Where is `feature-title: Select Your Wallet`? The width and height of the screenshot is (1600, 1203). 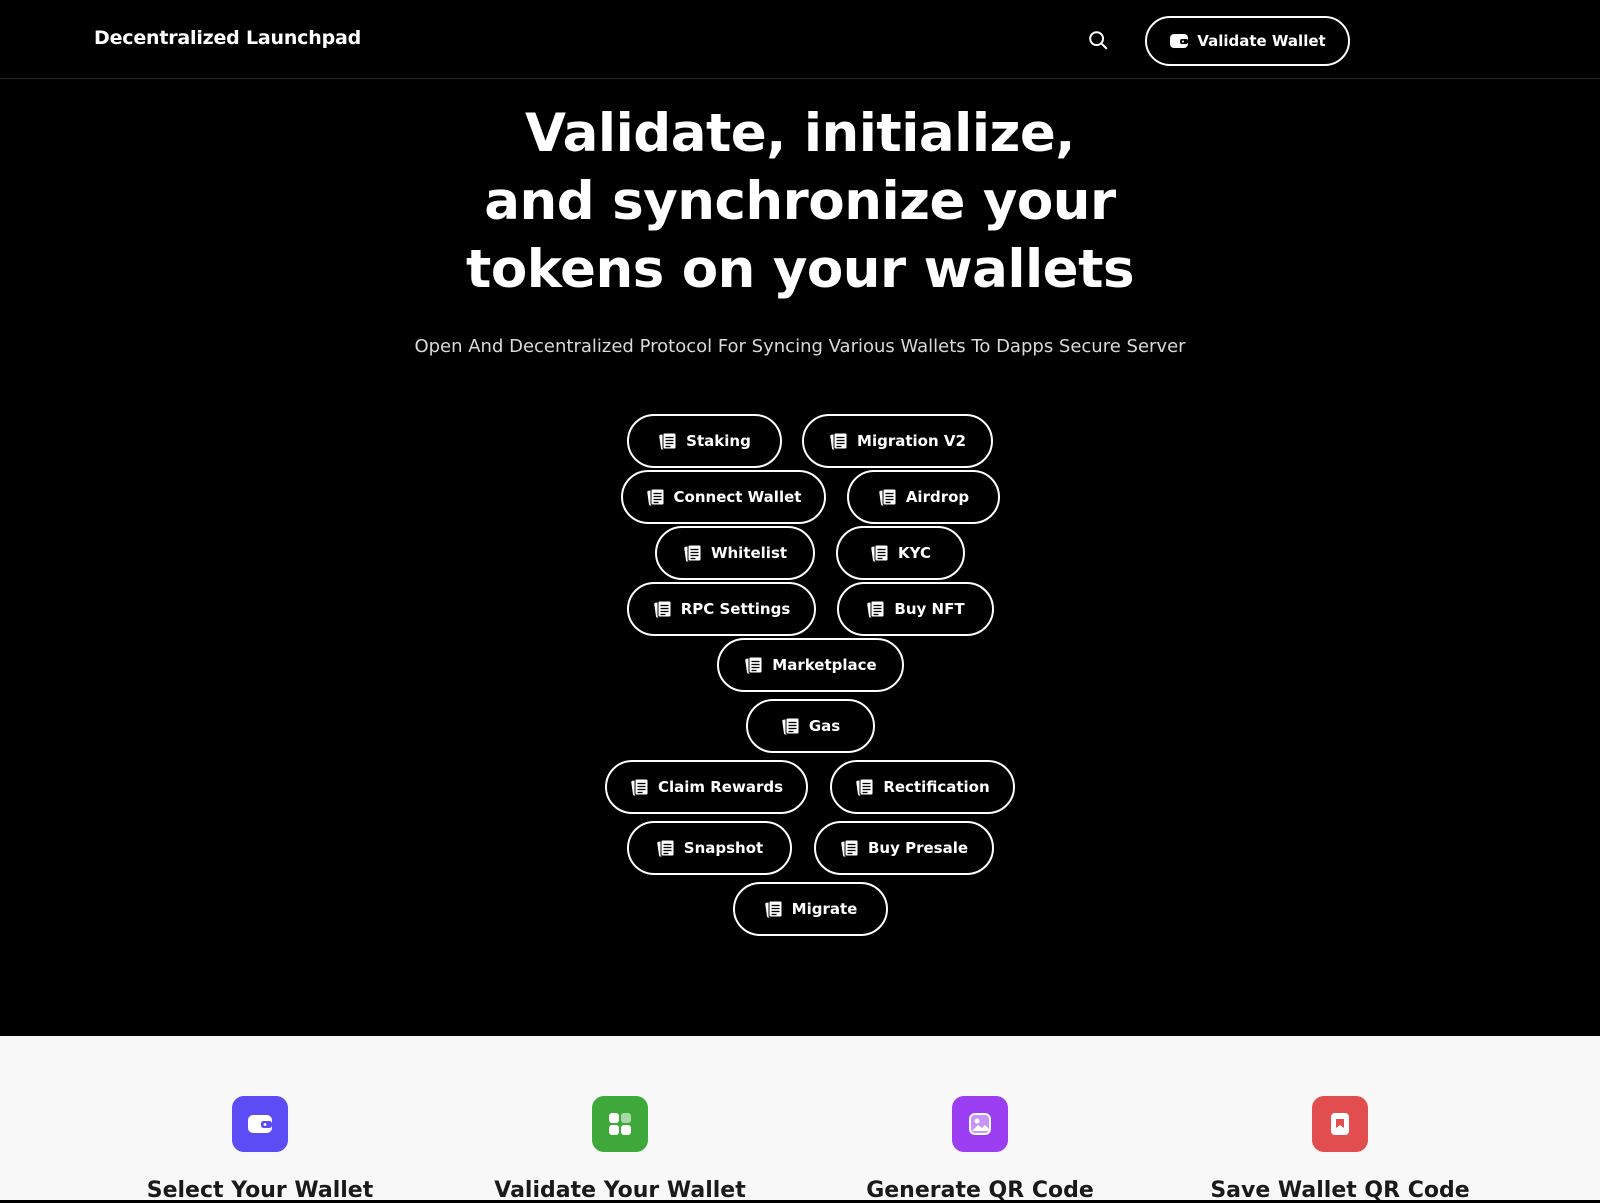 feature-title: Select Your Wallet is located at coordinates (260, 1190).